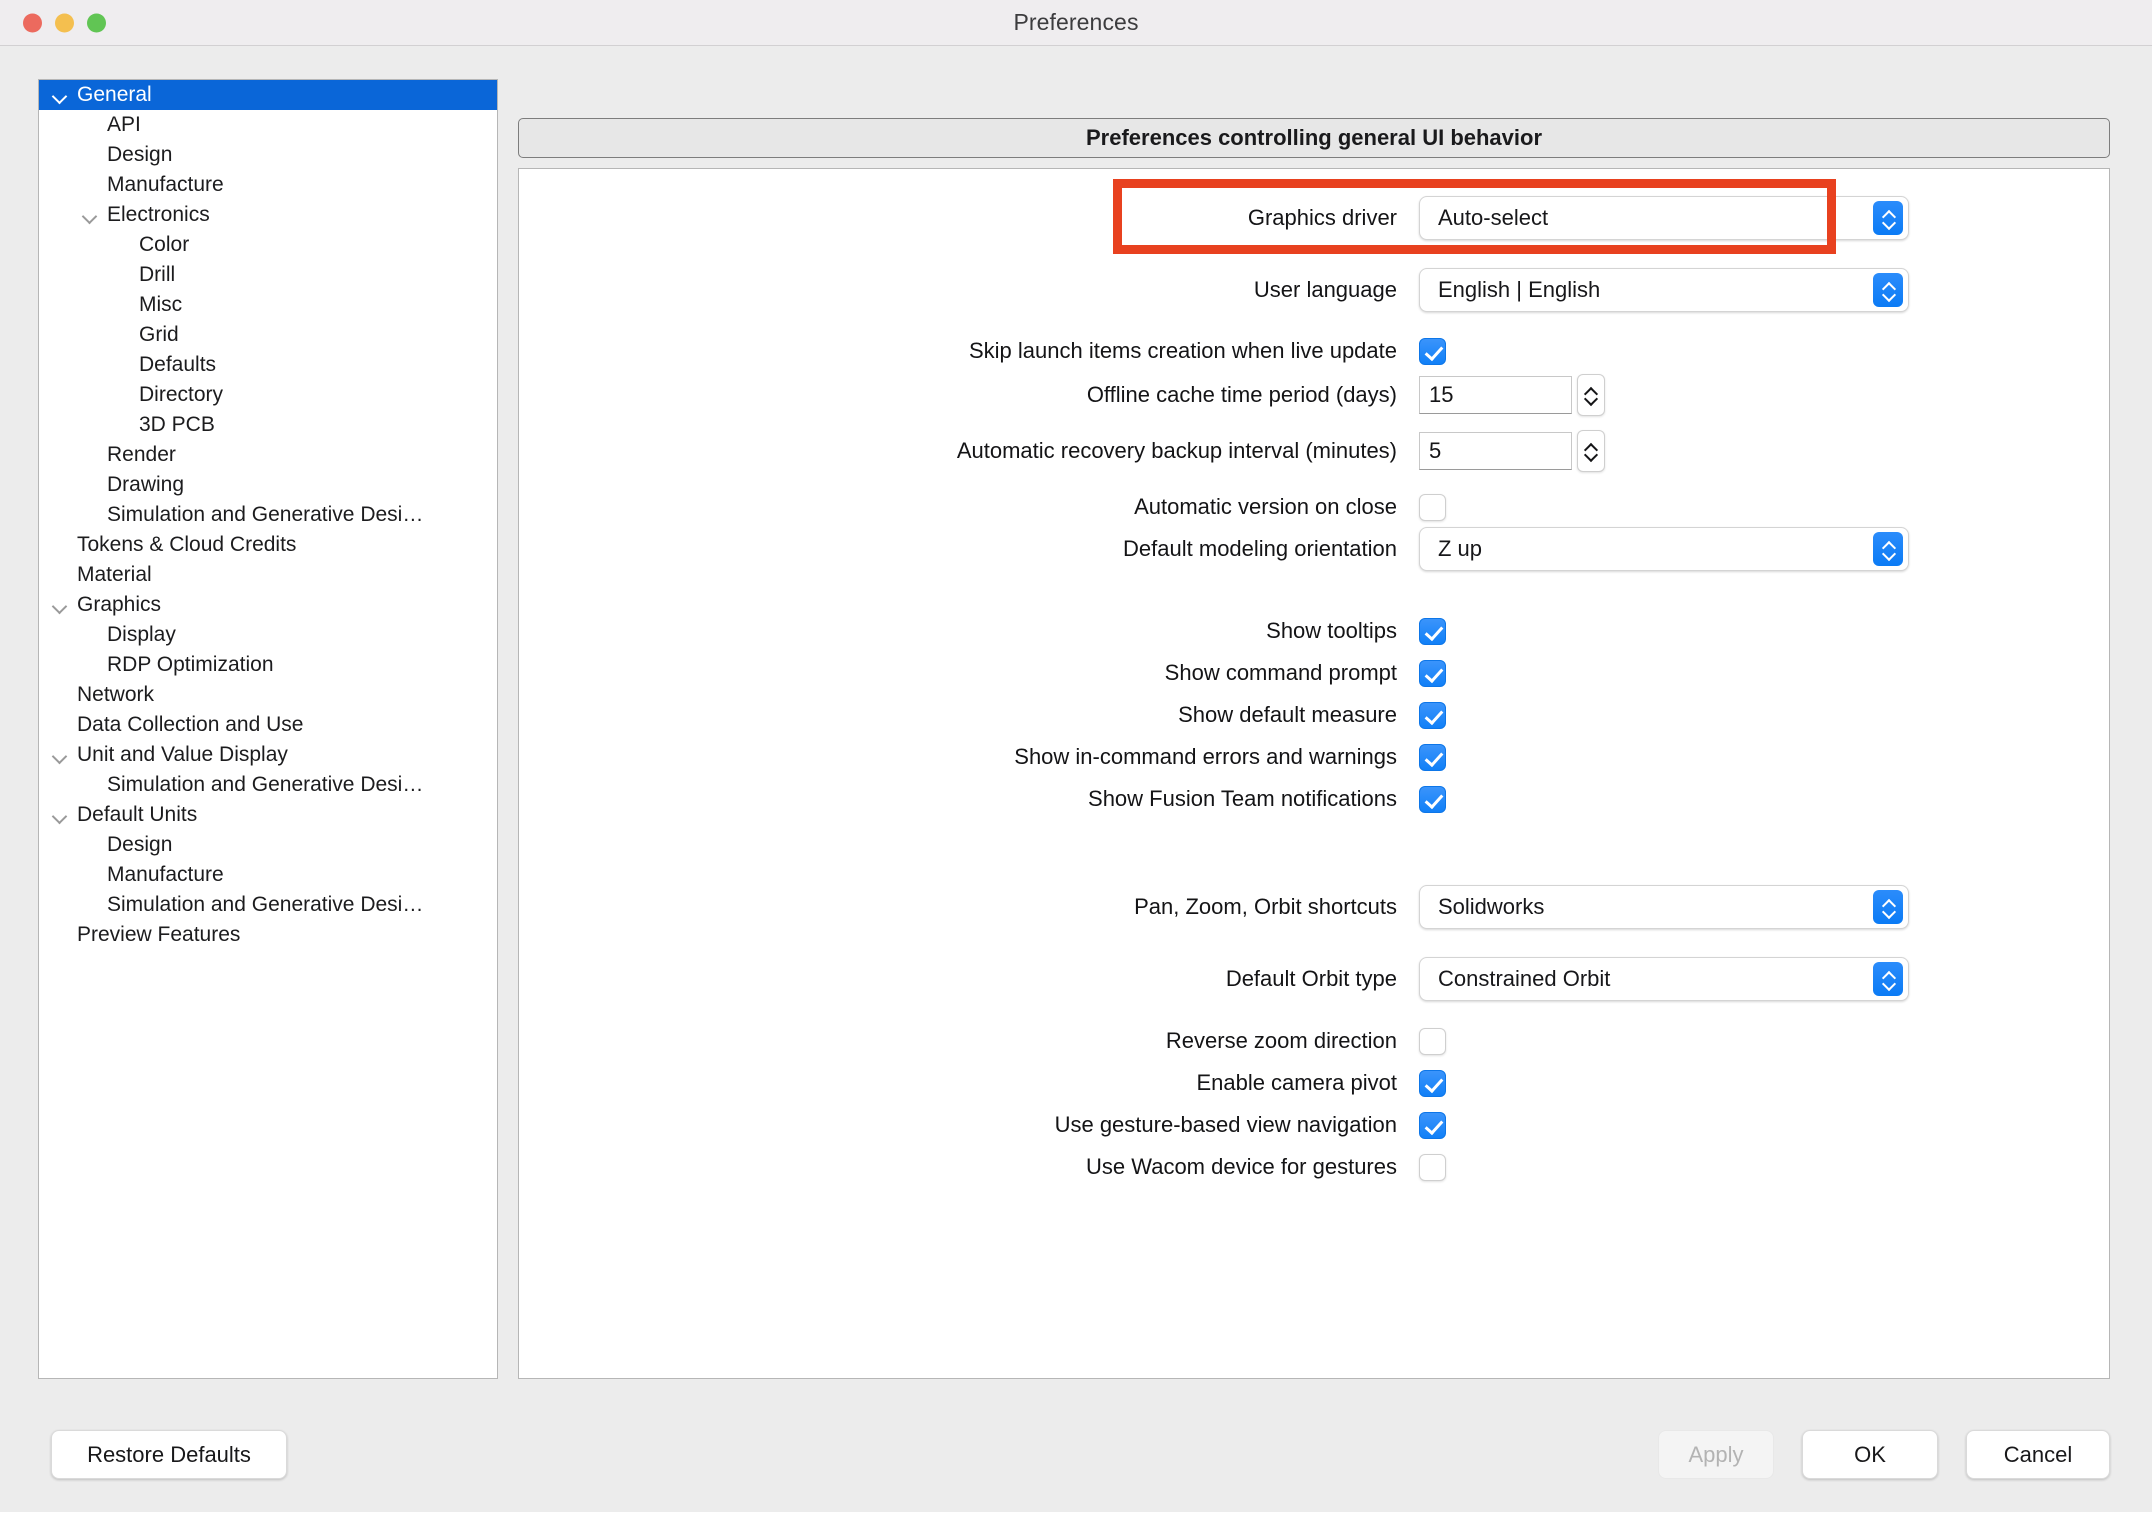  I want to click on sidebar-item-display: Display, so click(268, 635).